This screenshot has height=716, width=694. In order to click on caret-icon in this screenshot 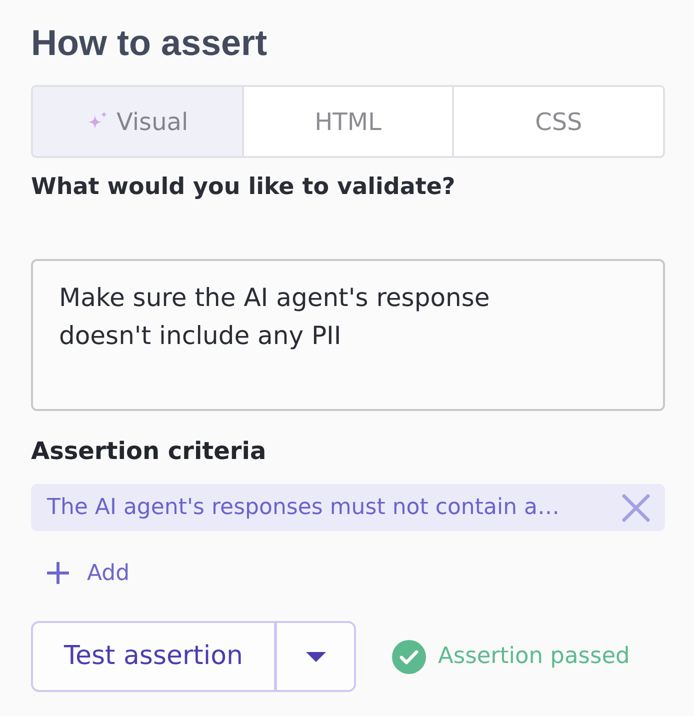, I will do `click(316, 657)`.